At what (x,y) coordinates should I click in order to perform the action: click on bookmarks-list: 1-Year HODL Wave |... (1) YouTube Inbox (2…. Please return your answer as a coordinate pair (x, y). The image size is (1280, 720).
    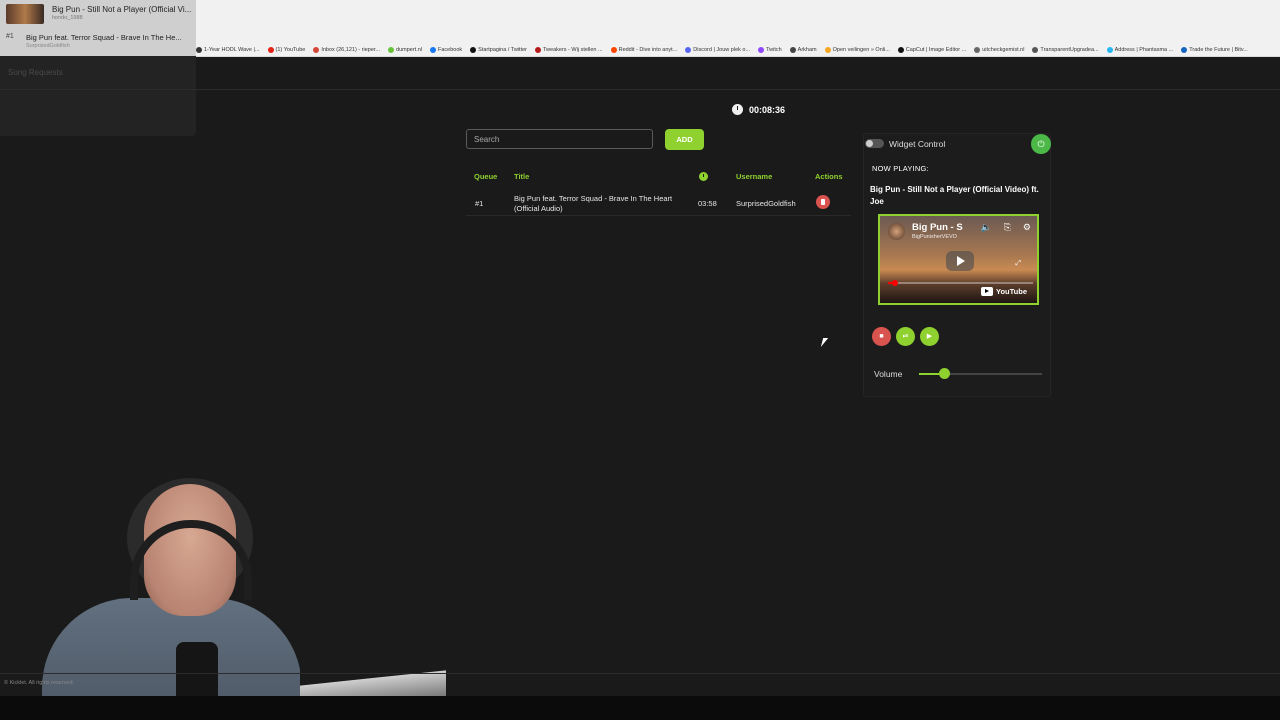
    Looking at the image, I should click on (722, 49).